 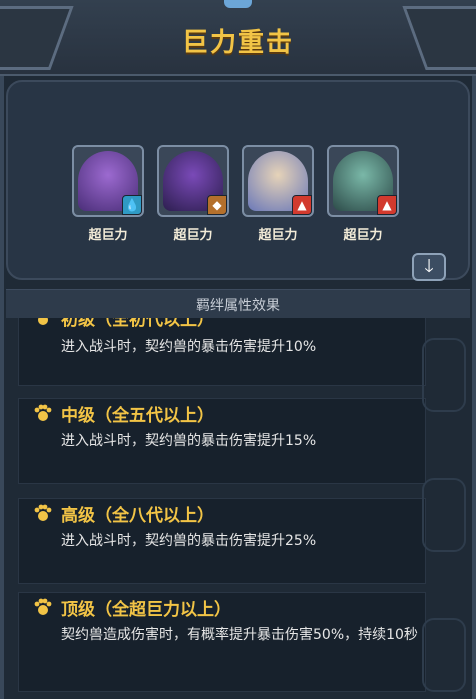 I want to click on tier-title: 初级（全初代以上）, so click(x=137, y=324).